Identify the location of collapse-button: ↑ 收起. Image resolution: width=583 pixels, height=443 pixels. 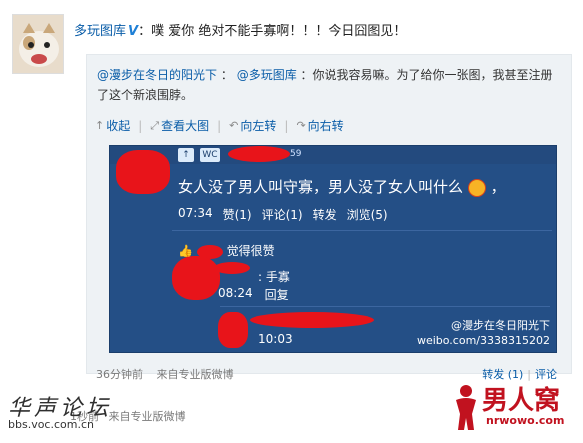
(112, 125).